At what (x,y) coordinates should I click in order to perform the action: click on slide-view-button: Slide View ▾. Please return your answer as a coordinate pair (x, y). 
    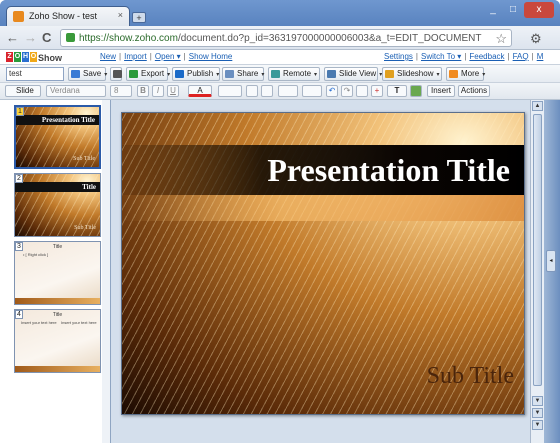
    Looking at the image, I should click on (353, 74).